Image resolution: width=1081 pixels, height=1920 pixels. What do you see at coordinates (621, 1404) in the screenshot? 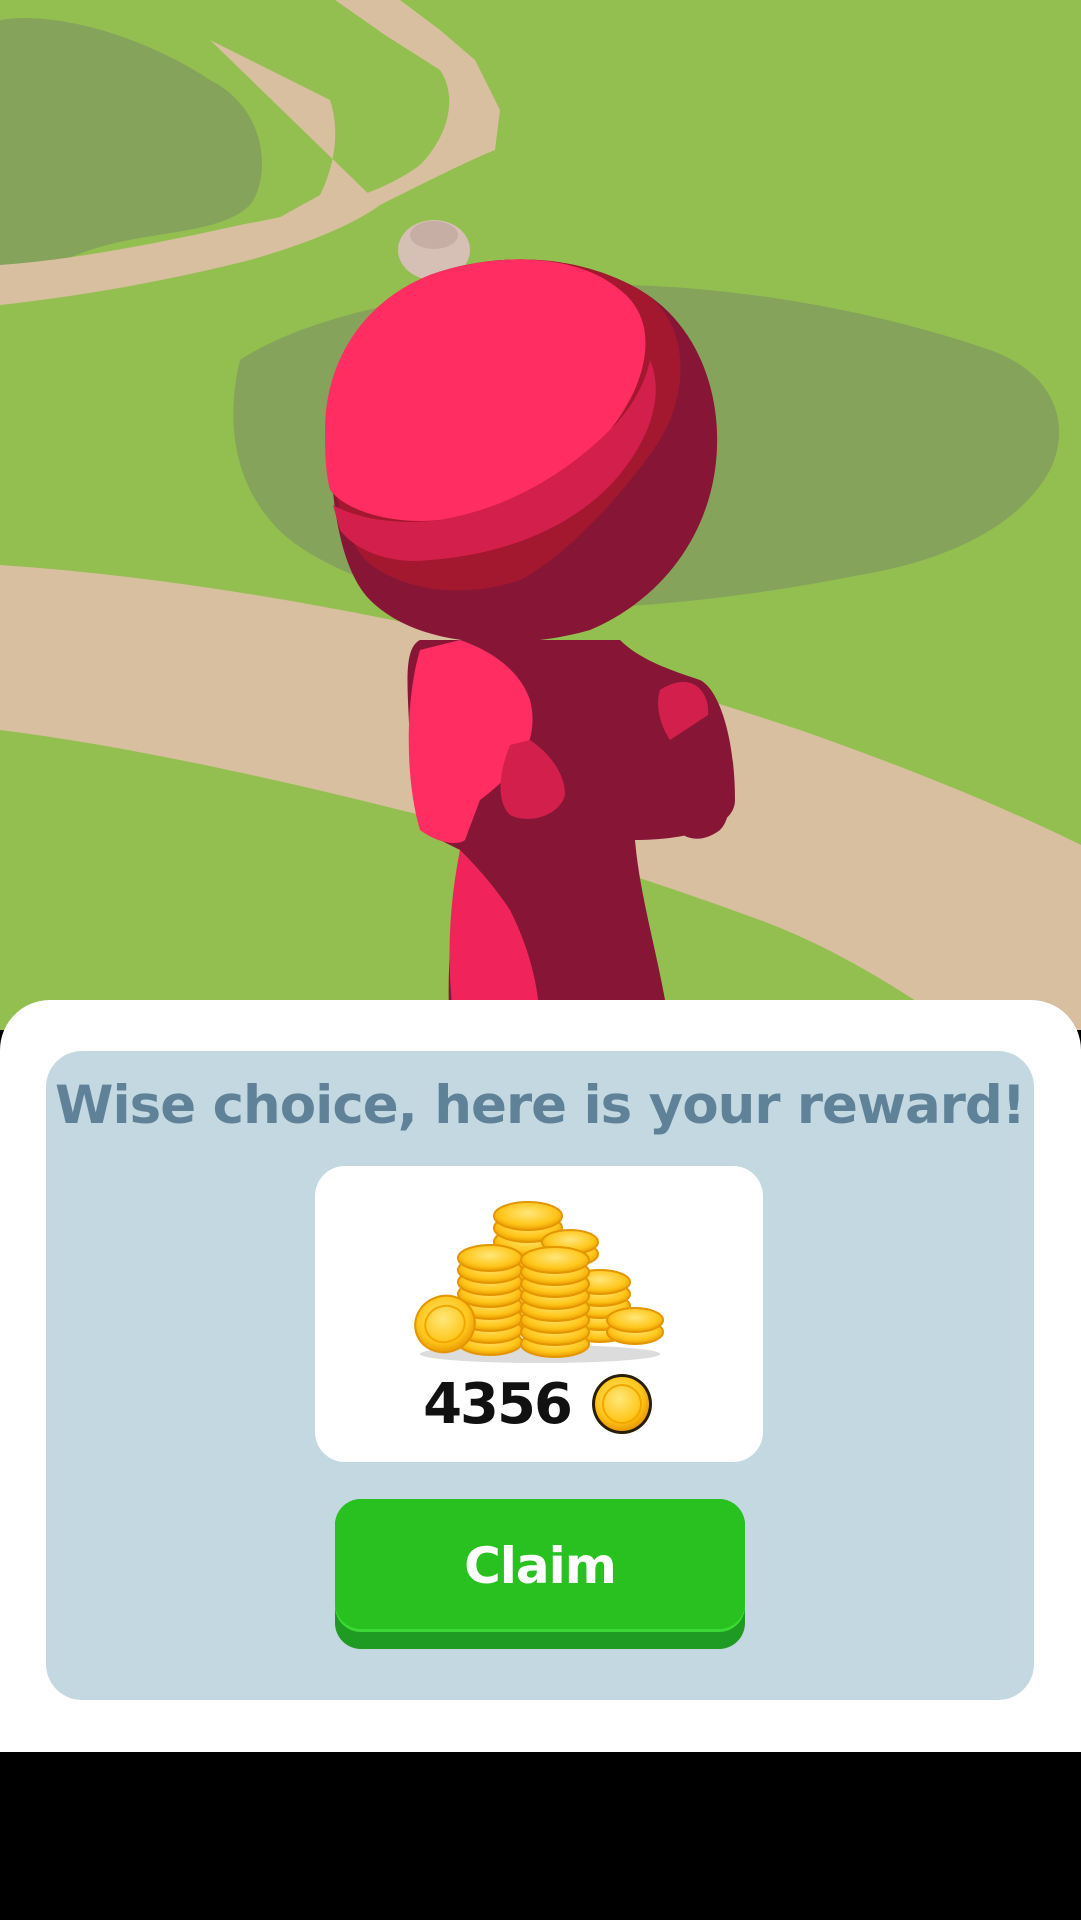
I see `gold-coin-icon` at bounding box center [621, 1404].